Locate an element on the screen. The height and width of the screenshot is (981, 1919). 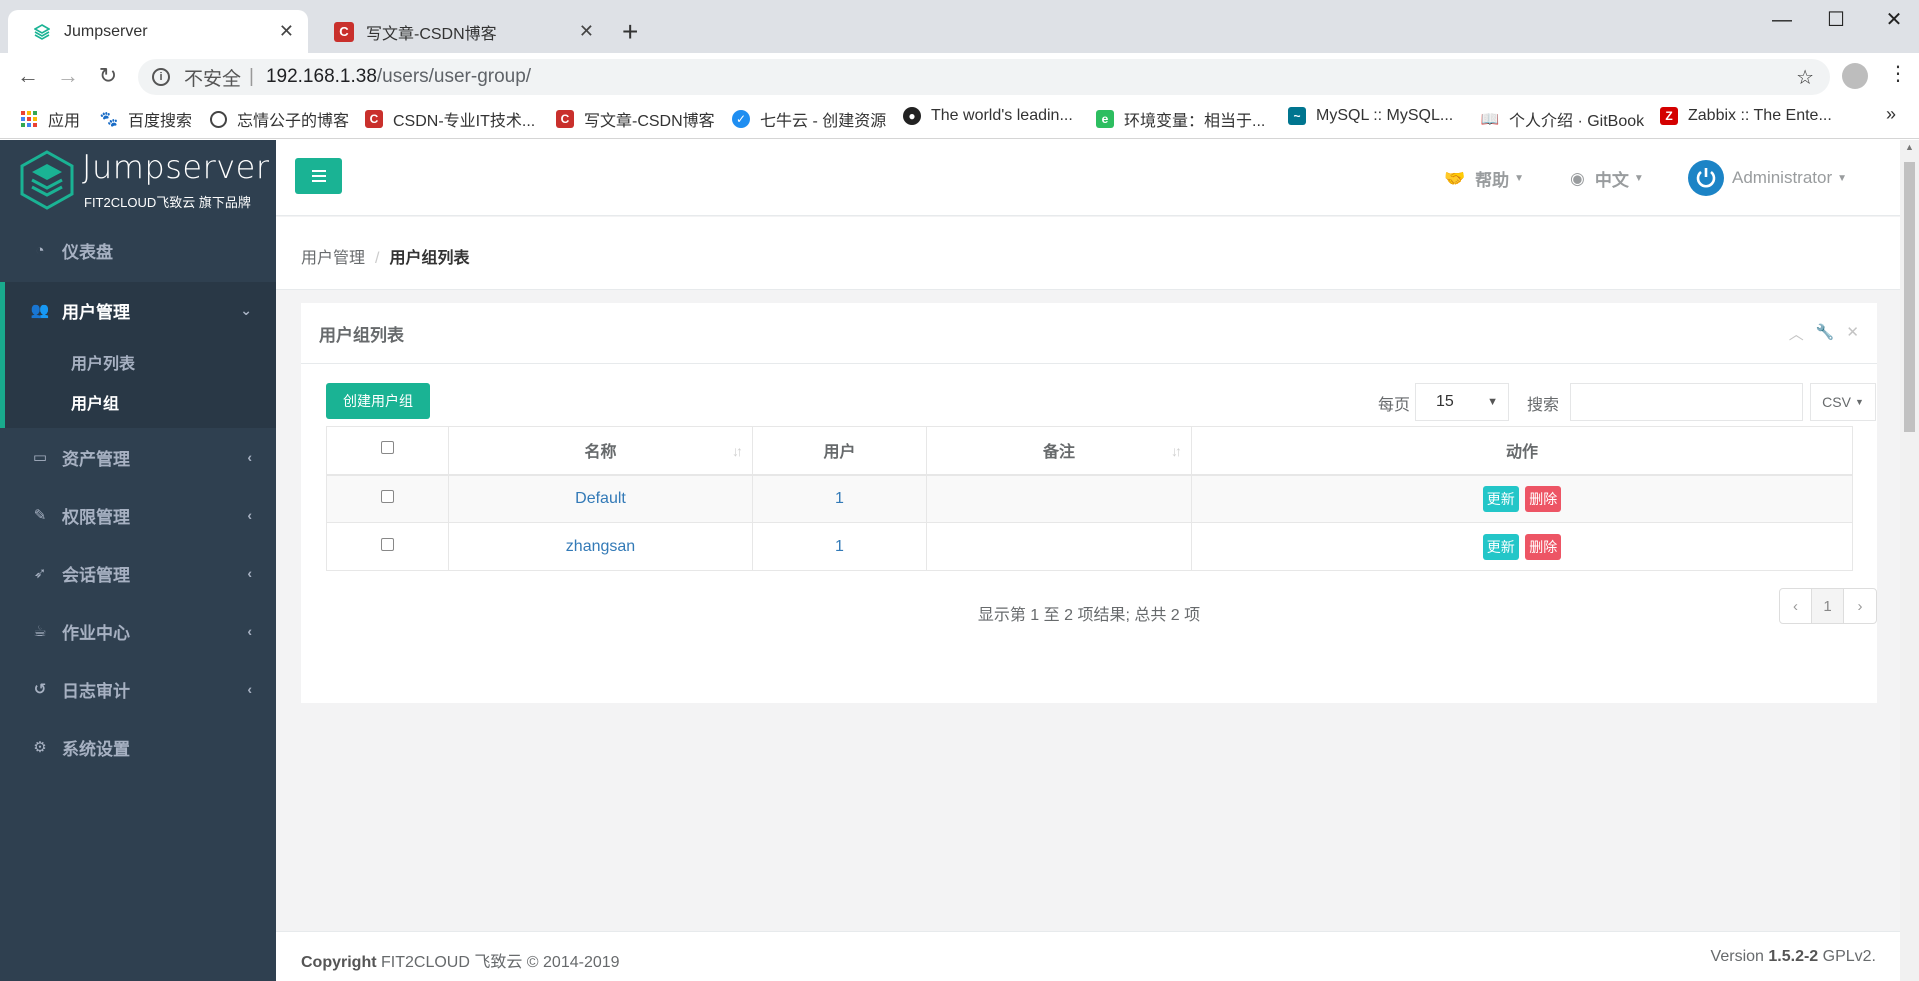
bookmark-blog: 忘情公子的博客 is located at coordinates (279, 119).